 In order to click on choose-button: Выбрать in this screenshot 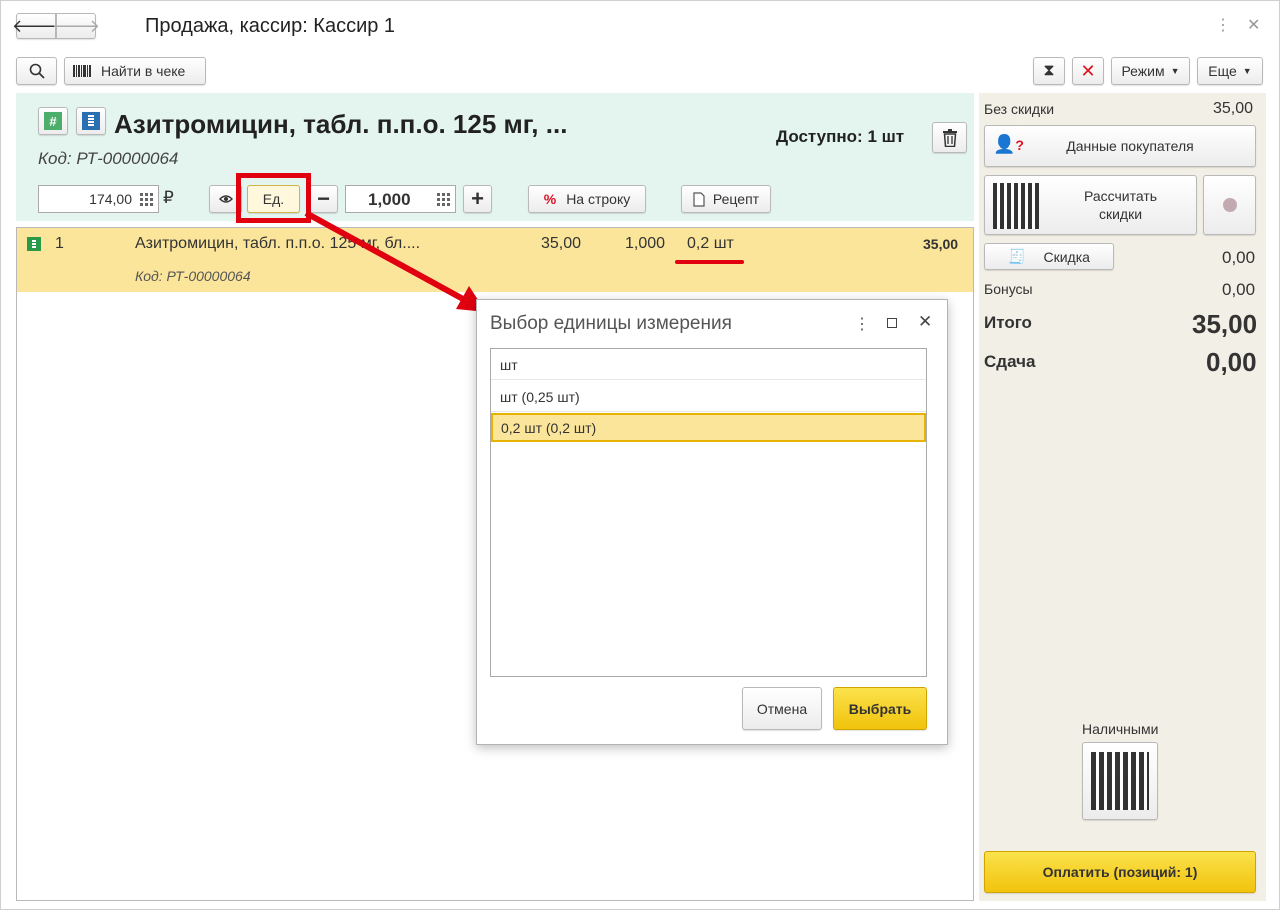, I will do `click(880, 708)`.